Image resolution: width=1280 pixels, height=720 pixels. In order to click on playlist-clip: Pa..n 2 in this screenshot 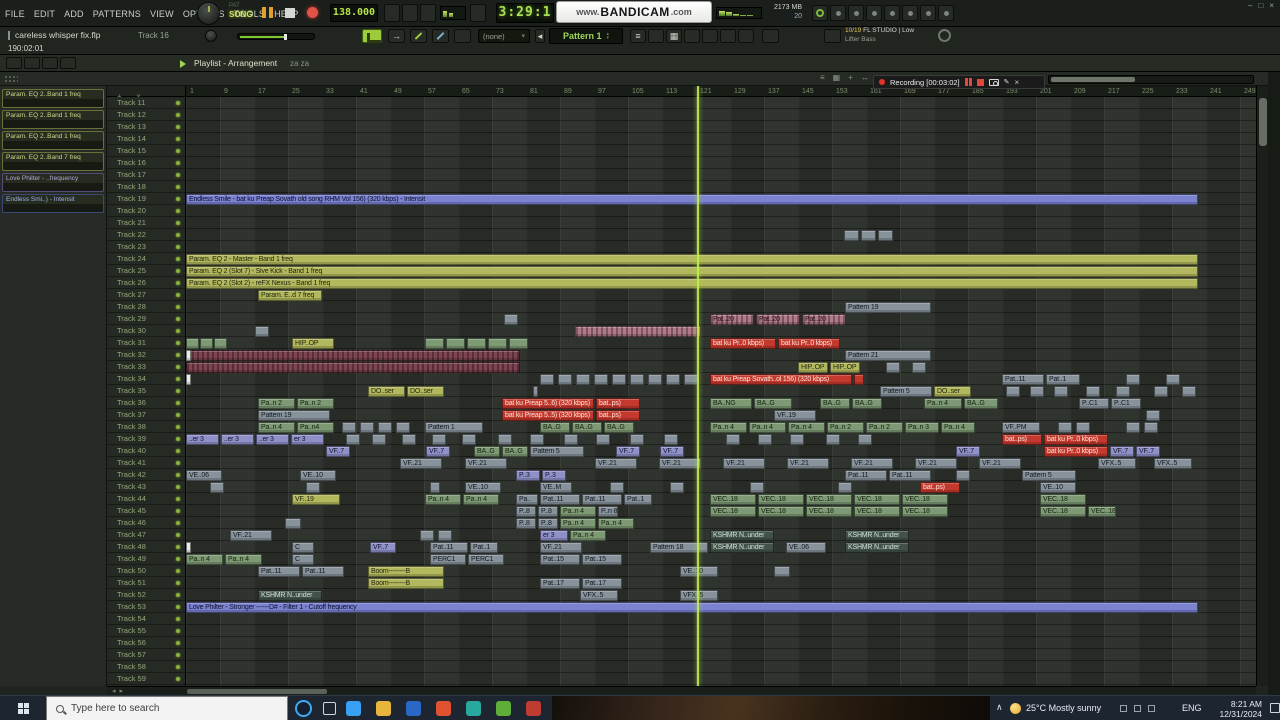, I will do `click(845, 427)`.